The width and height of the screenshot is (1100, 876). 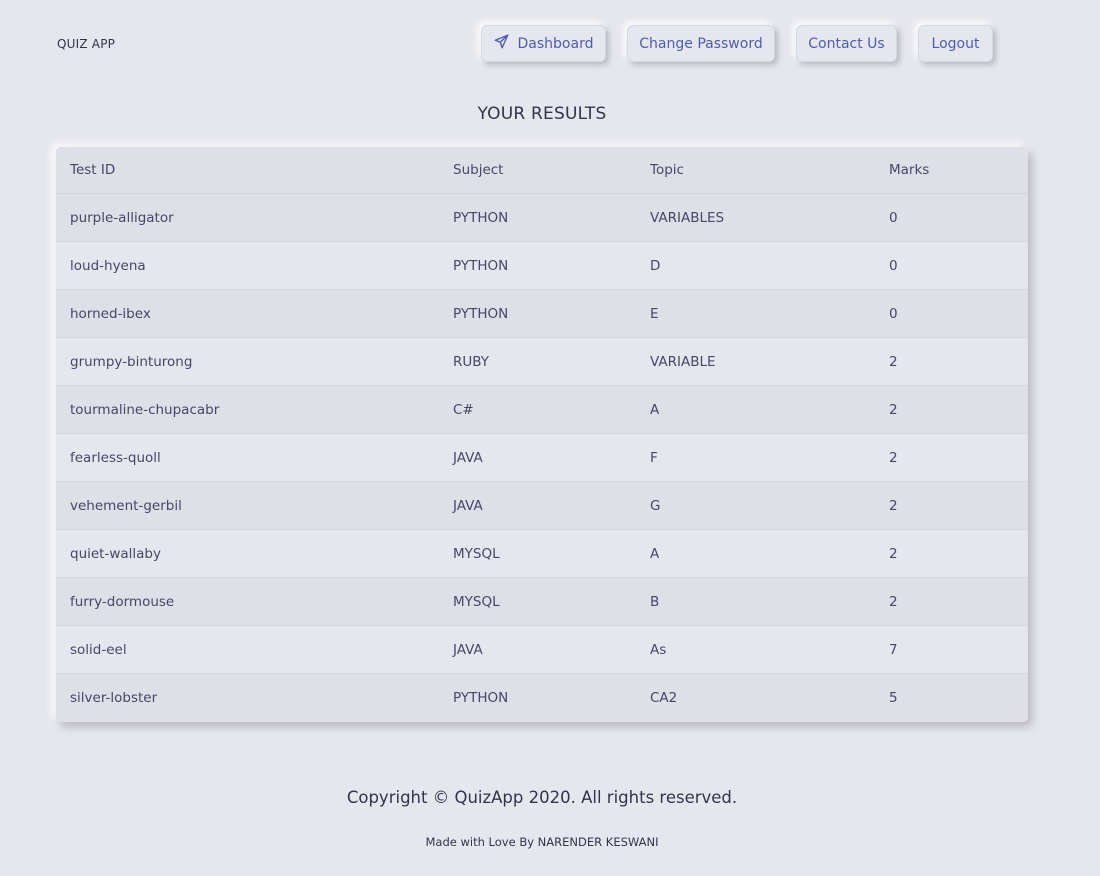 What do you see at coordinates (542, 170) in the screenshot?
I see `table-header-row: Test ID Subject Topic Marks` at bounding box center [542, 170].